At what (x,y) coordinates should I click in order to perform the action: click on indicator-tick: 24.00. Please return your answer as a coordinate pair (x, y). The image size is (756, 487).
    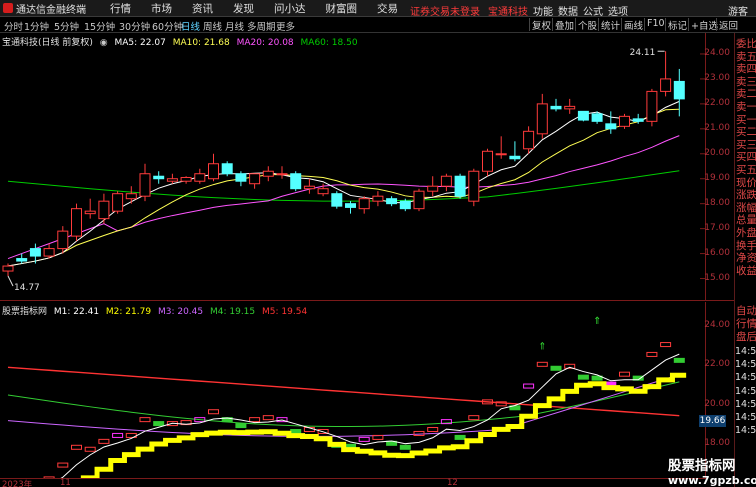
    Looking at the image, I should click on (717, 324).